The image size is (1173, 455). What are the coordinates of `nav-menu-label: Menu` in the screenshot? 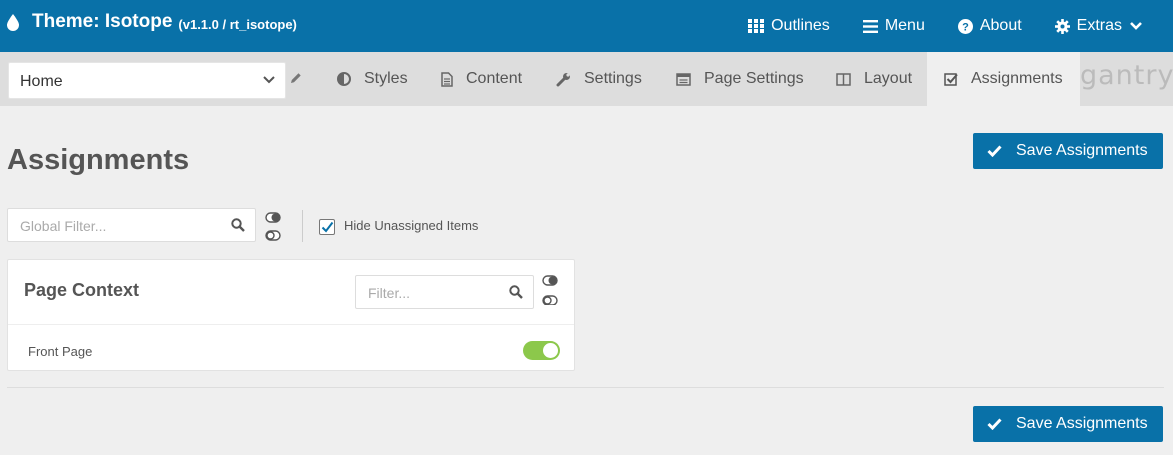 It's located at (904, 25).